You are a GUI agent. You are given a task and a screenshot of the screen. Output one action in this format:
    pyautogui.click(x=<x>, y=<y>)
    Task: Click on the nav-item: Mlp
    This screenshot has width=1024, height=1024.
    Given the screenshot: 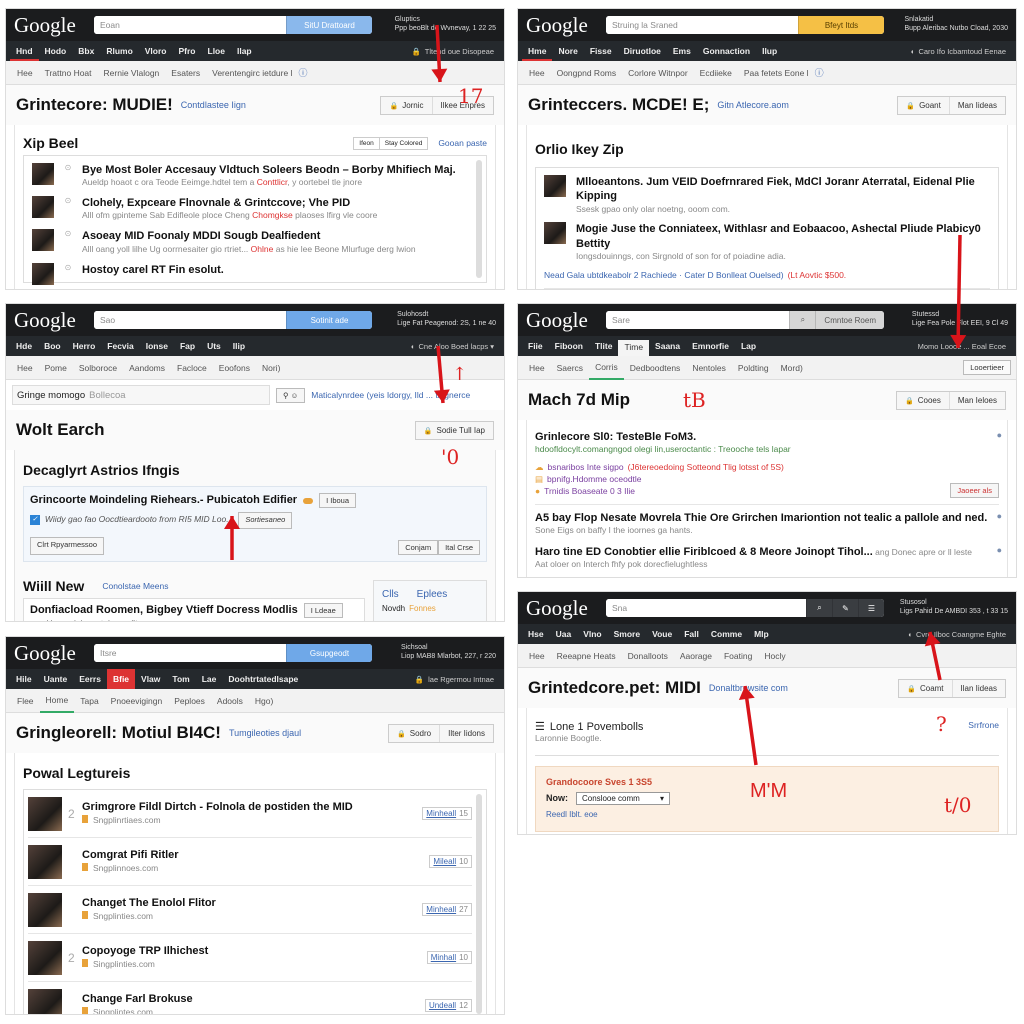 What is the action you would take?
    pyautogui.click(x=761, y=634)
    